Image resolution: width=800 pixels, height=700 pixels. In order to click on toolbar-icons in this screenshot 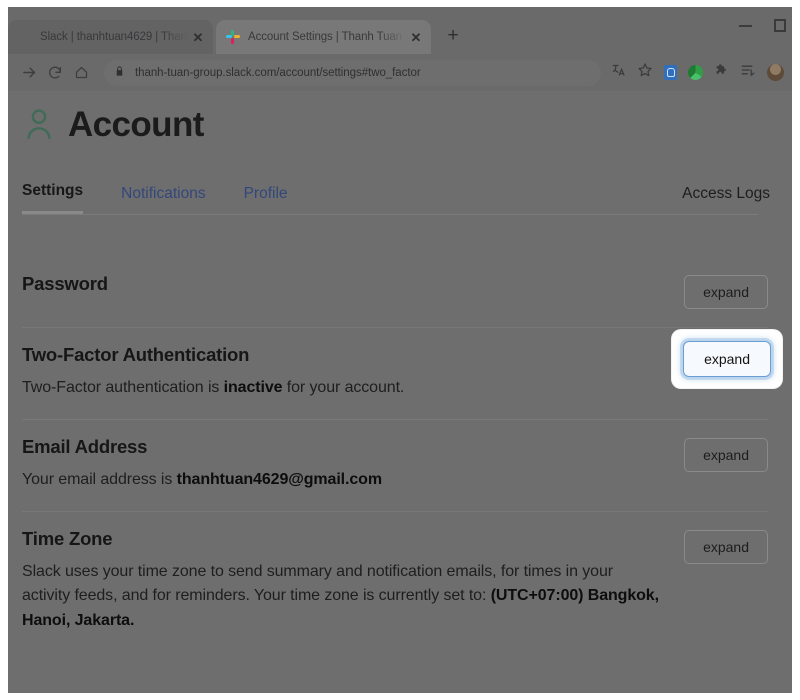, I will do `click(695, 72)`.